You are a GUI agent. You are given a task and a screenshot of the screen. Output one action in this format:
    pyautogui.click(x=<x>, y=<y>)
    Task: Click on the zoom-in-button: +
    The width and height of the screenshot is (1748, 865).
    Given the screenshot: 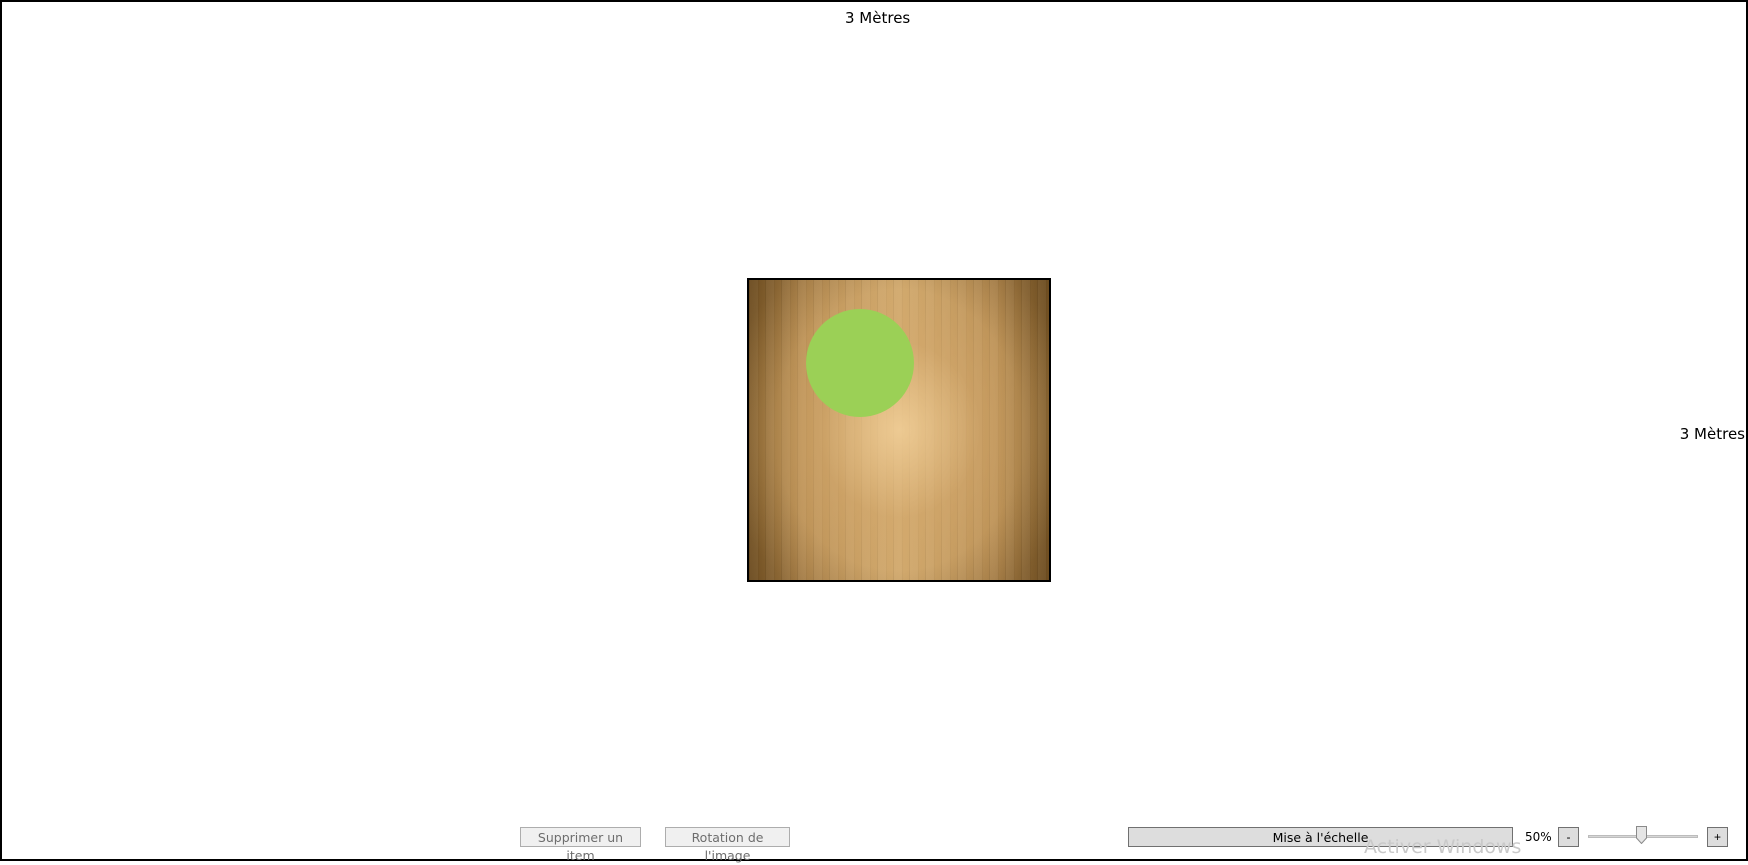 What is the action you would take?
    pyautogui.click(x=1717, y=837)
    